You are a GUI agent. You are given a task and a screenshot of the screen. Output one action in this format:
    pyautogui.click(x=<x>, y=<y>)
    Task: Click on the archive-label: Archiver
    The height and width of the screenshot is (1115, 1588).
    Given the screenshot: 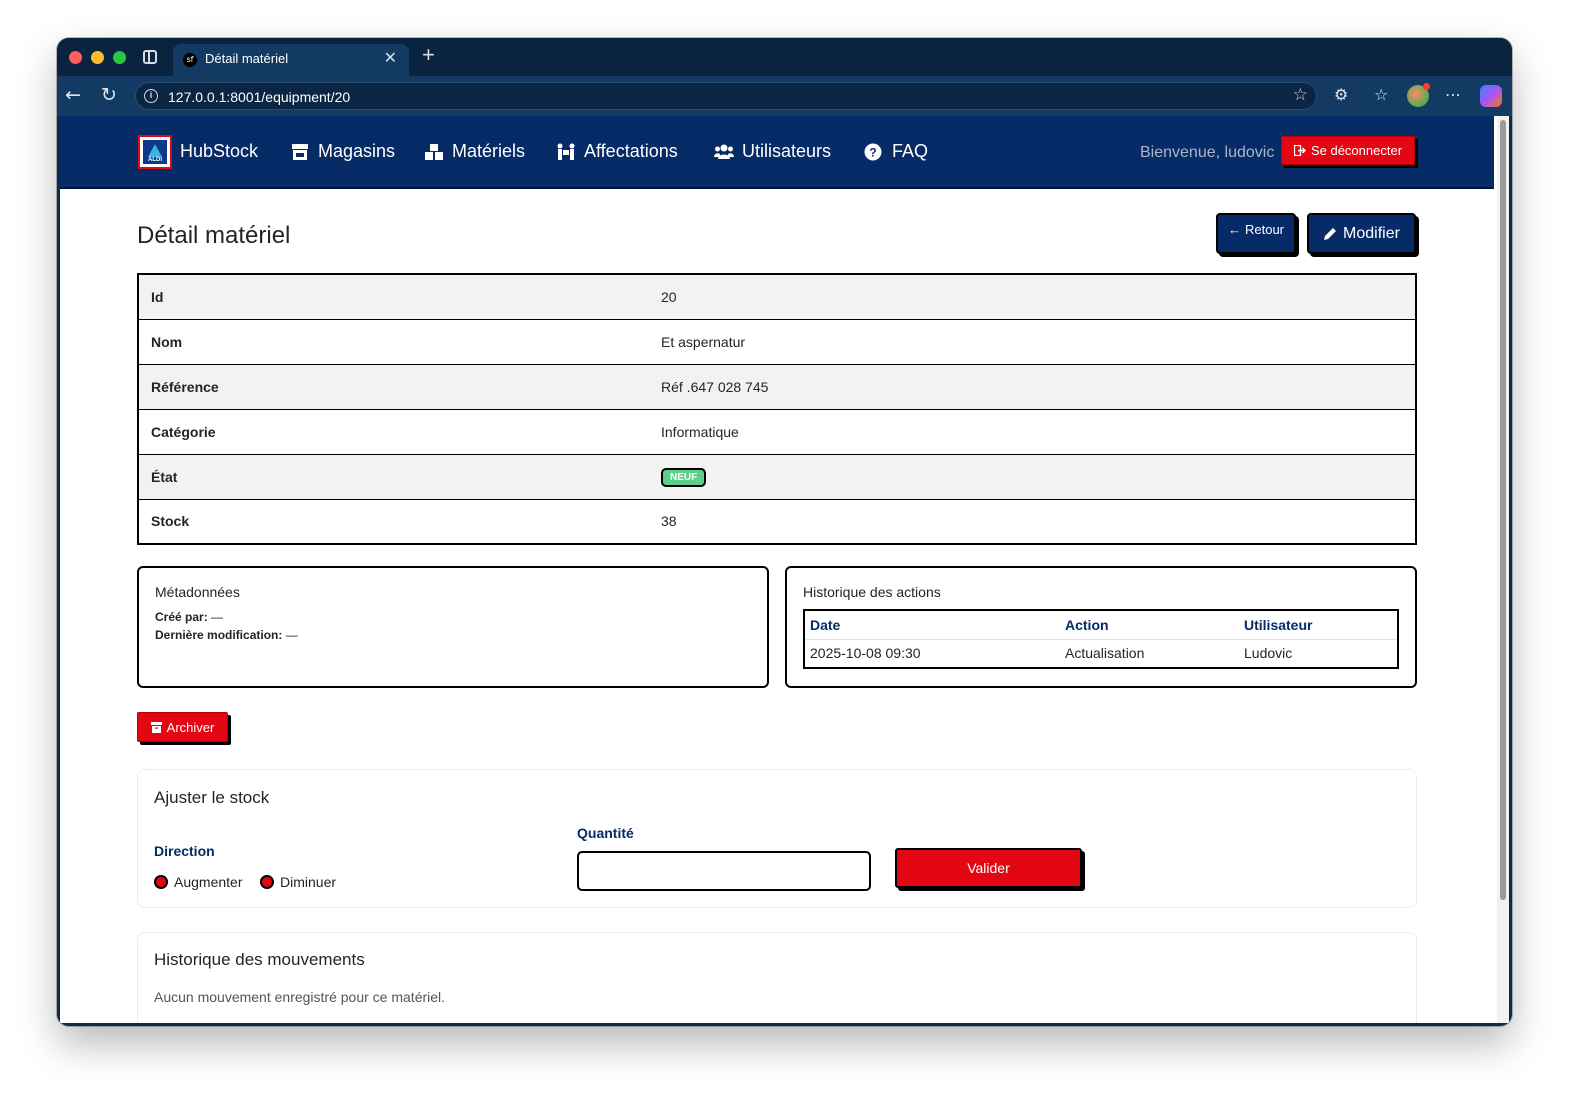 What is the action you would take?
    pyautogui.click(x=190, y=727)
    